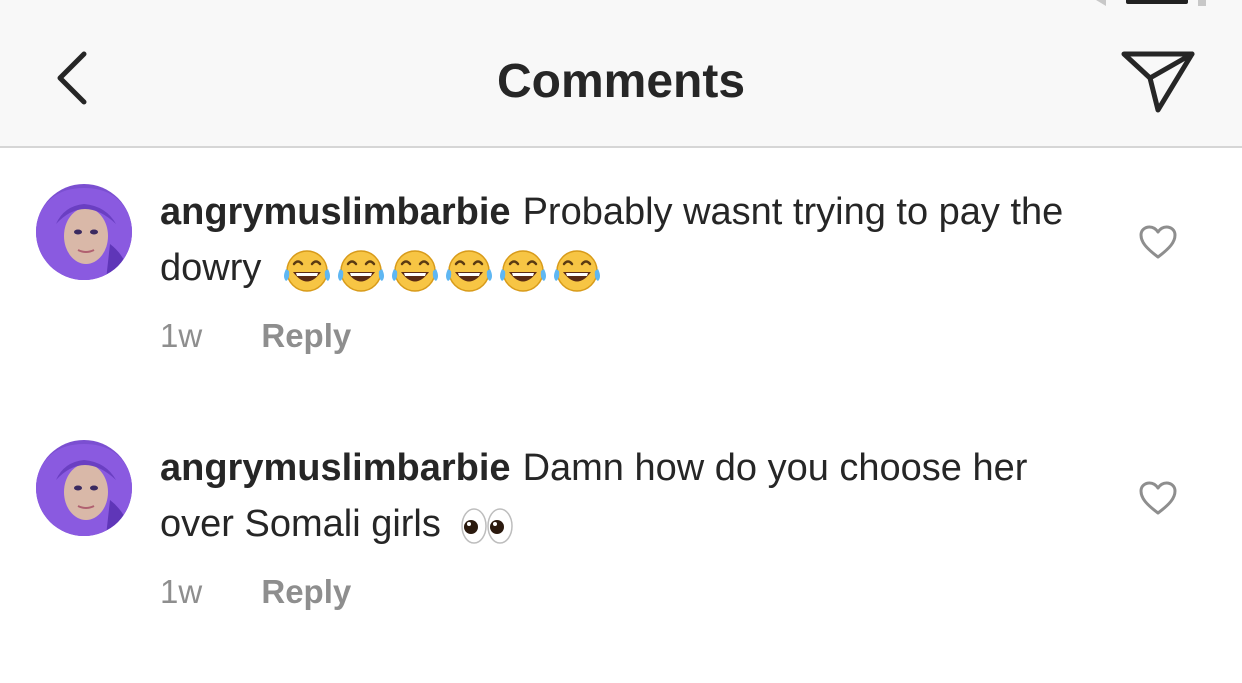  I want to click on battery-fragment, so click(1157, 2).